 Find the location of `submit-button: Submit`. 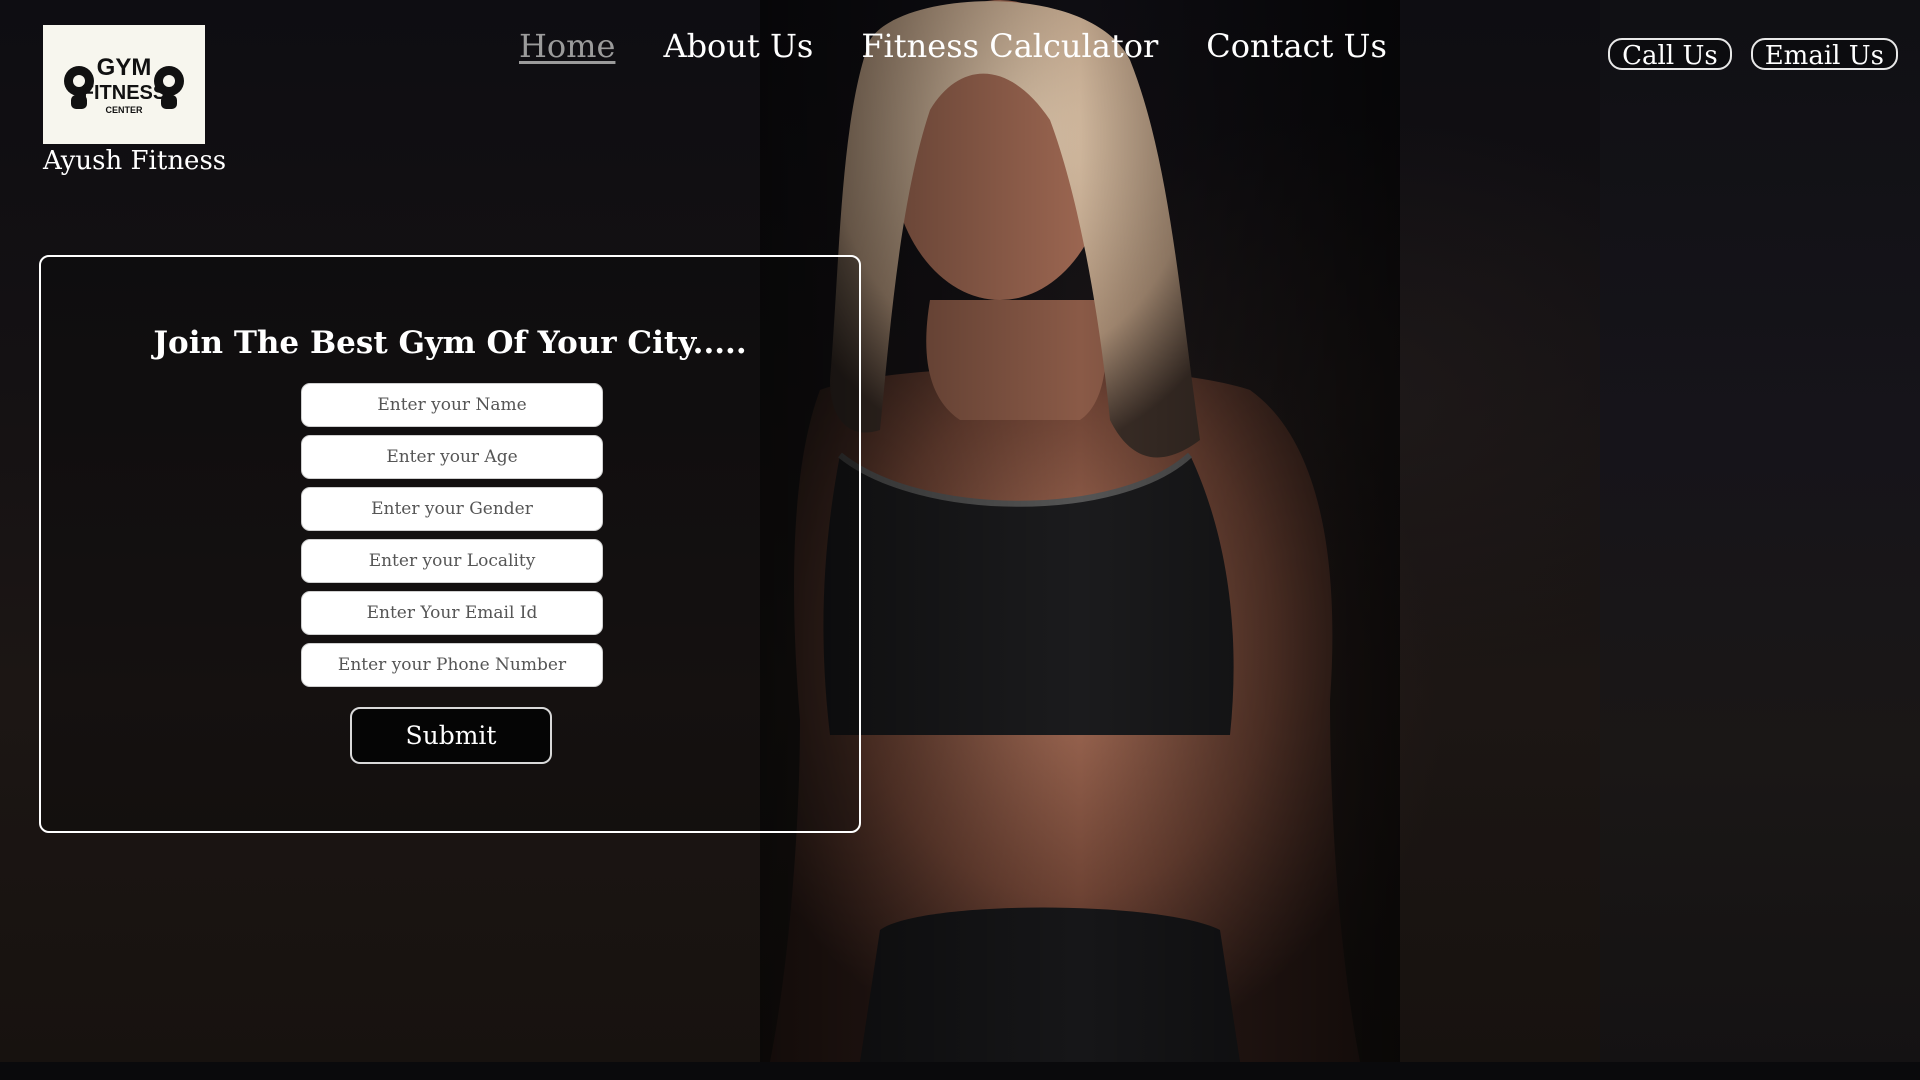

submit-button: Submit is located at coordinates (451, 735).